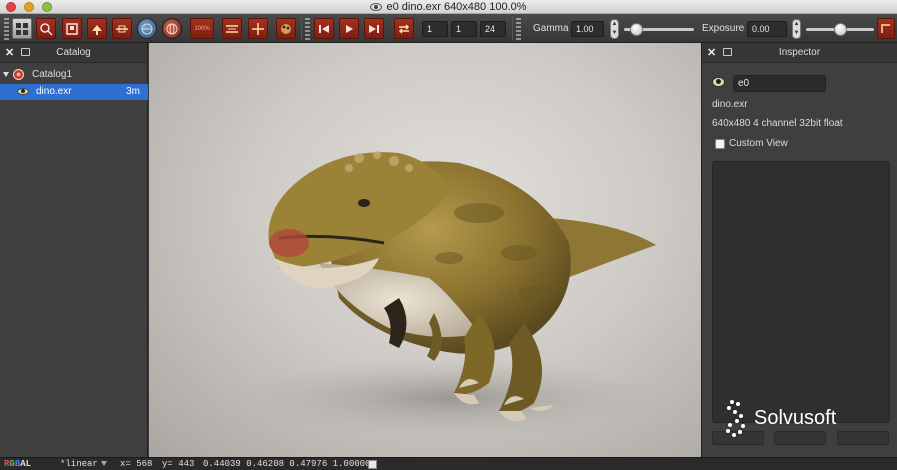 This screenshot has width=897, height=470. Describe the element at coordinates (52, 74) in the screenshot. I see `catalog-group-label: Catalog1` at that location.